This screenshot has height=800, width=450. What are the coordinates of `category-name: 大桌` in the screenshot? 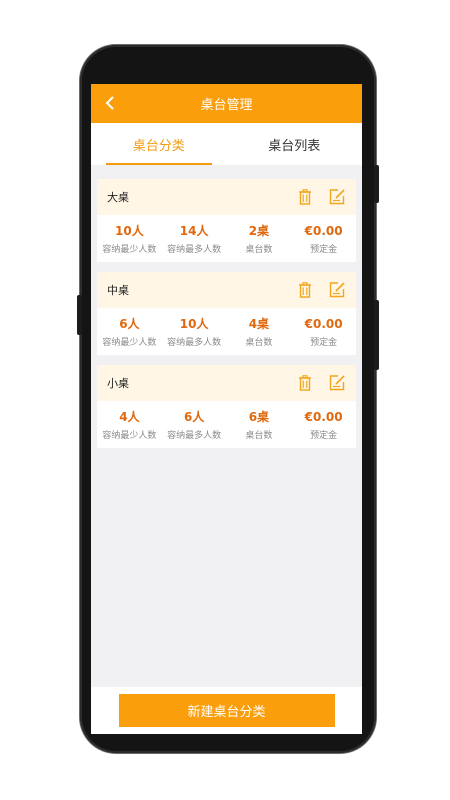 It's located at (118, 197).